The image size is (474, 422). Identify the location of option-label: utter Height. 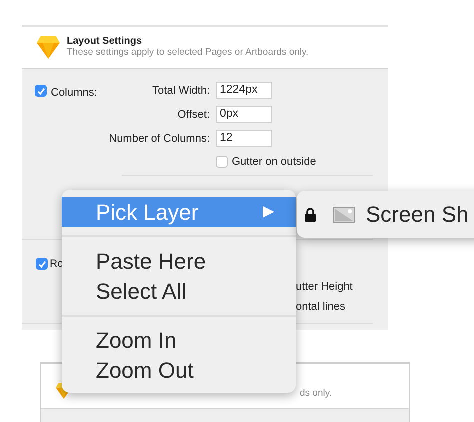
(325, 287).